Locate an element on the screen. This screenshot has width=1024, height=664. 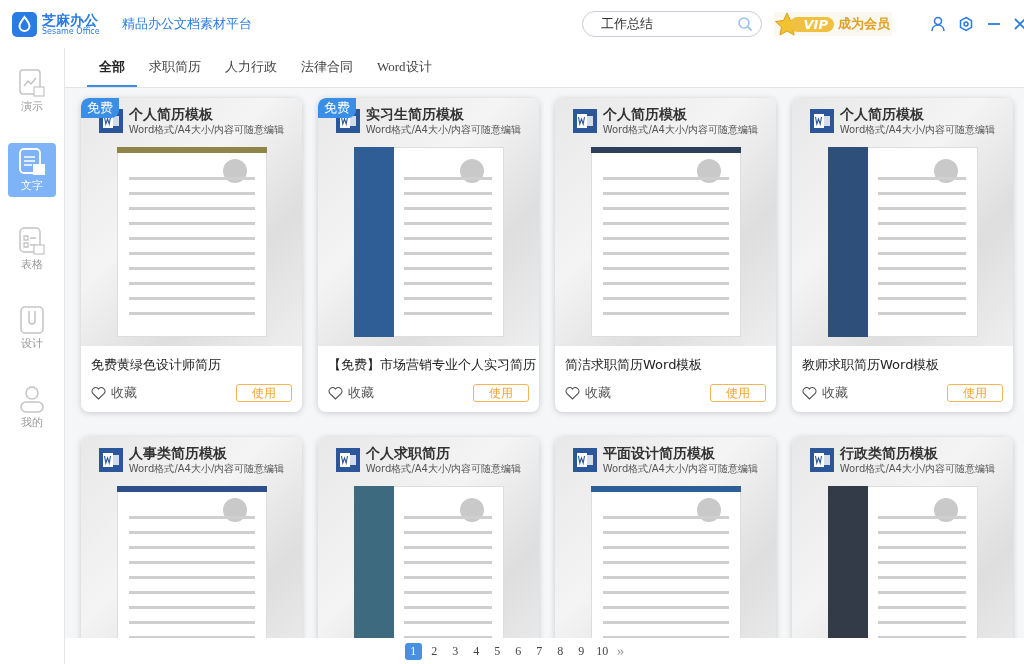
page-link: 10 is located at coordinates (602, 651).